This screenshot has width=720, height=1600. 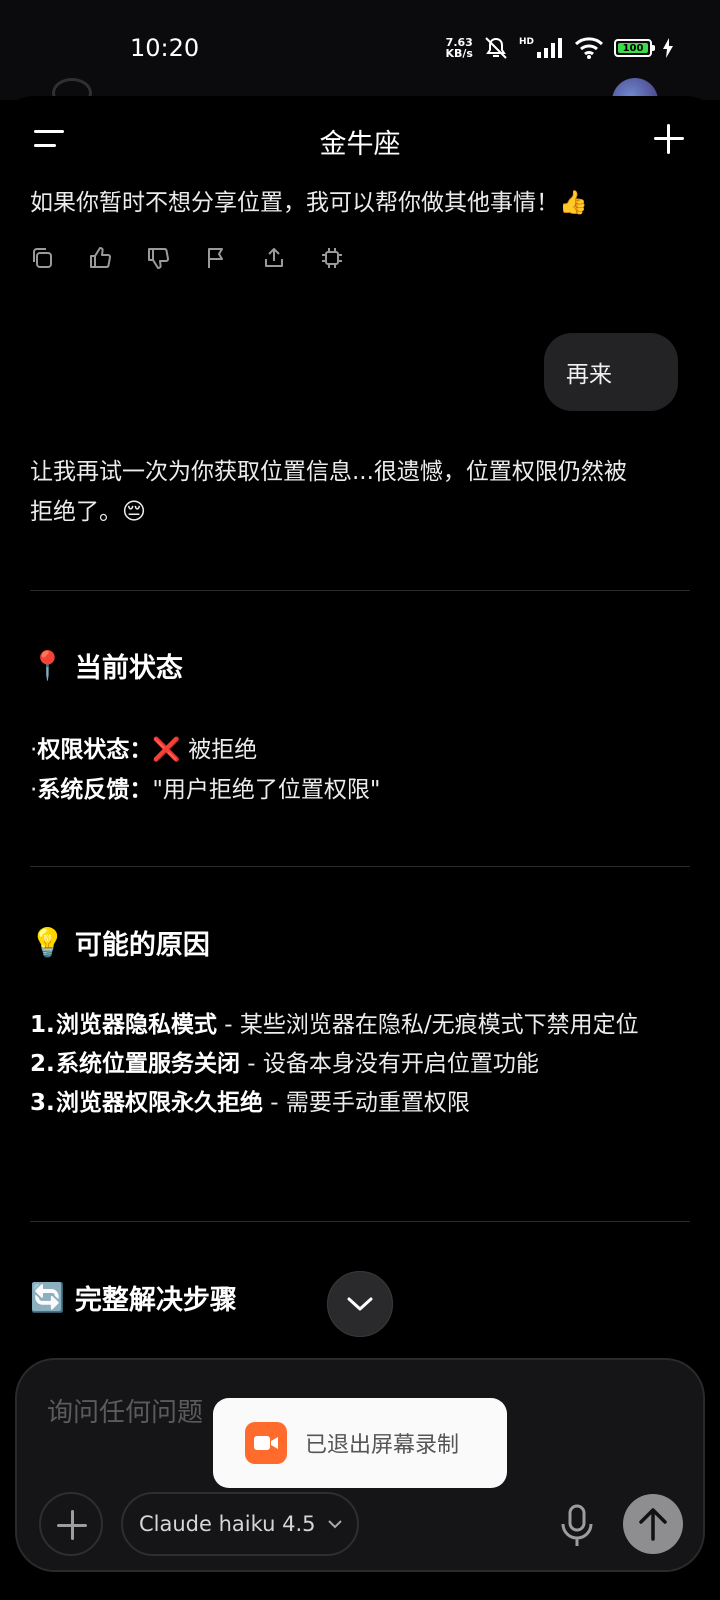 I want to click on assistant-message-intro: 让我再试一次为你获取位置信息...很遗憾，位置权限仍然被 拒绝了。😔, so click(x=328, y=492).